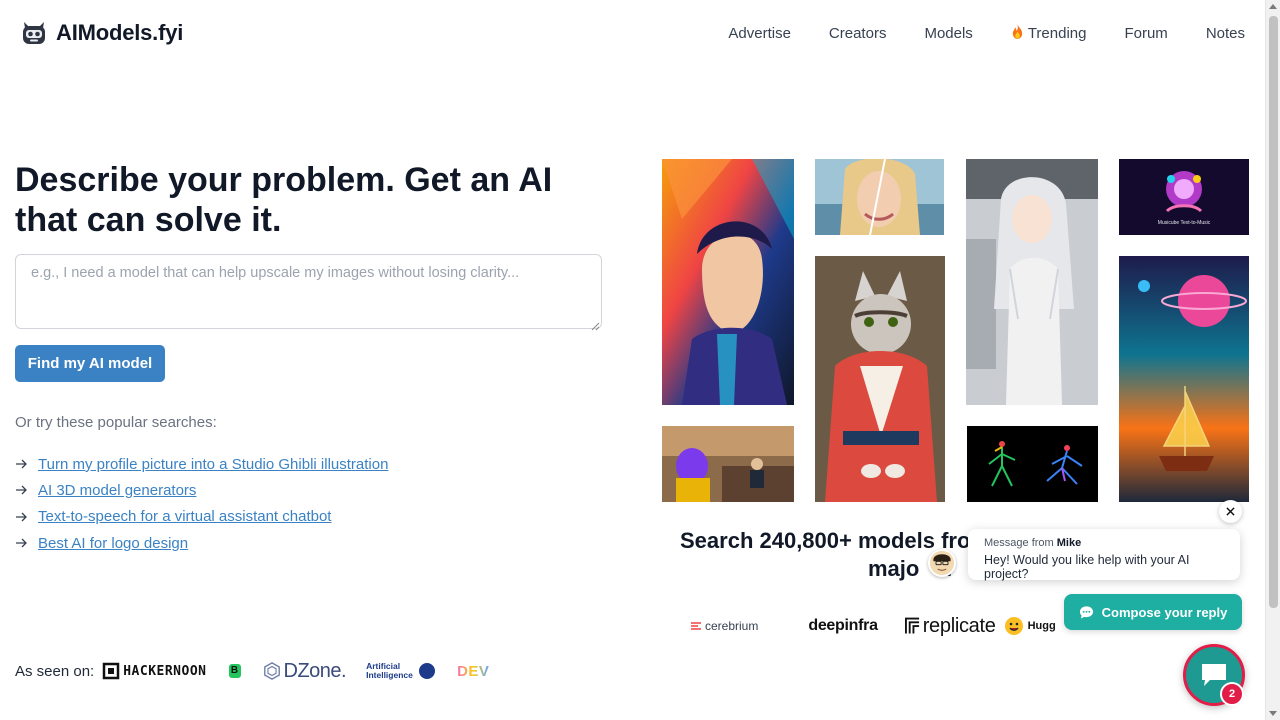 The height and width of the screenshot is (720, 1280). I want to click on compose-reply-label: Compose your reply, so click(1164, 612).